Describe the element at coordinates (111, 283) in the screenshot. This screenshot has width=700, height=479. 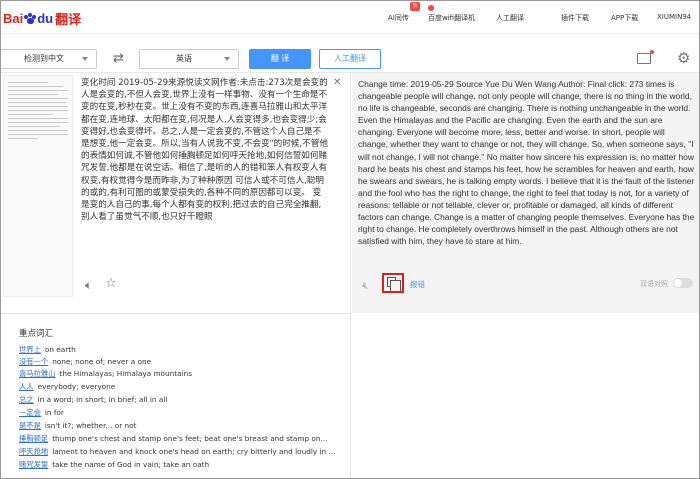
I see `star-icon: ☆` at that location.